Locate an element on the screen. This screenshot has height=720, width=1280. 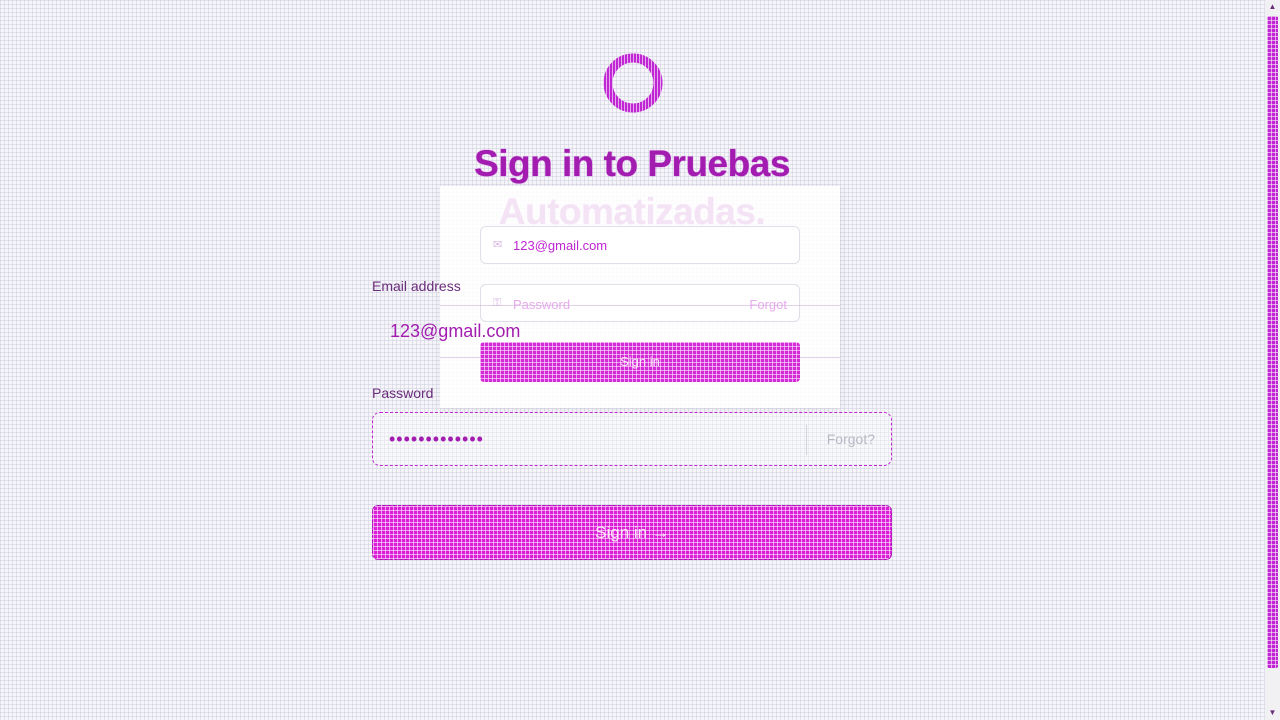
scroll-up-arrow-icon: ▲ is located at coordinates (1272, 7).